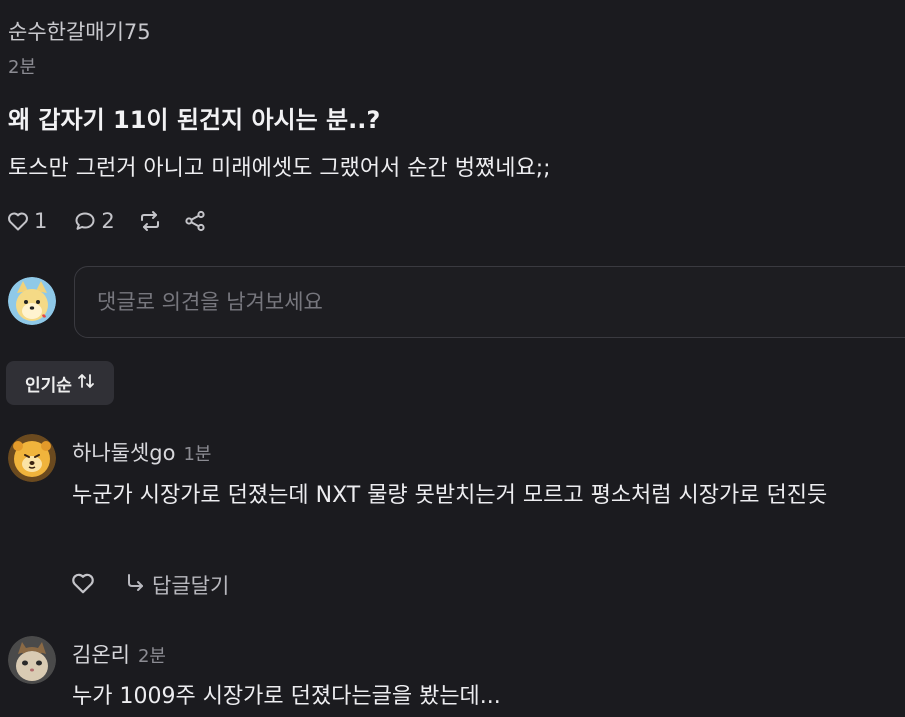  I want to click on share-icon, so click(195, 221).